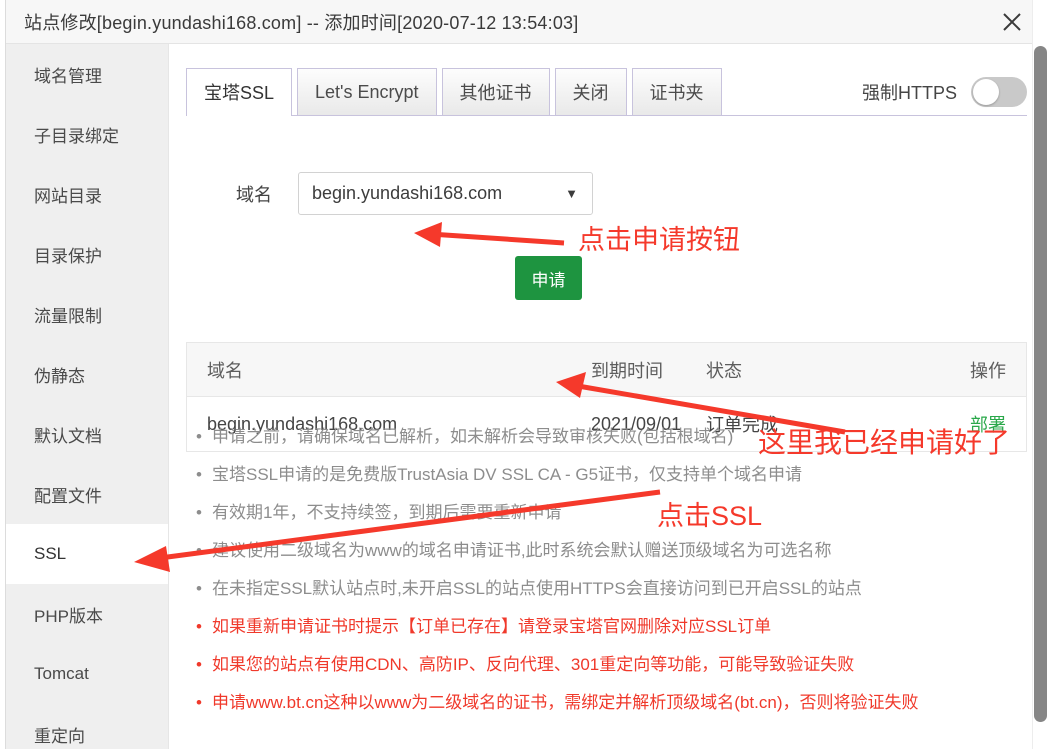 The width and height of the screenshot is (1049, 749). I want to click on domain-select-row: 域名 begin.yundashi168.com ▼, so click(389, 193).